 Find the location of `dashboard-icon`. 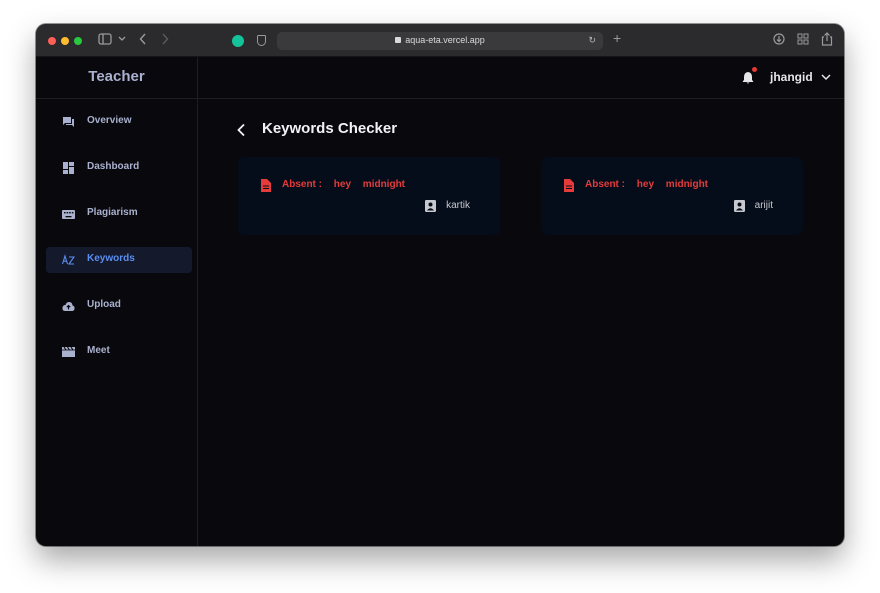

dashboard-icon is located at coordinates (68, 168).